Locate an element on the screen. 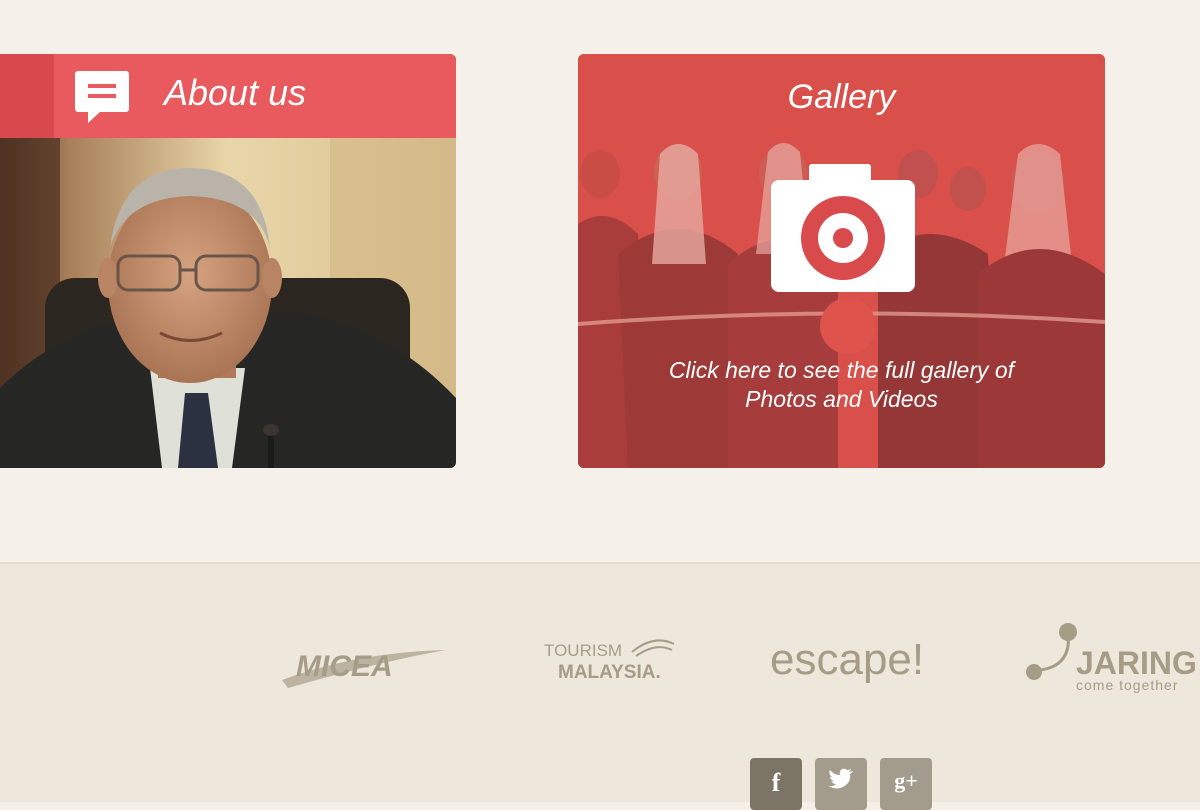 The height and width of the screenshot is (810, 1200). about-us-title: About us is located at coordinates (235, 92).